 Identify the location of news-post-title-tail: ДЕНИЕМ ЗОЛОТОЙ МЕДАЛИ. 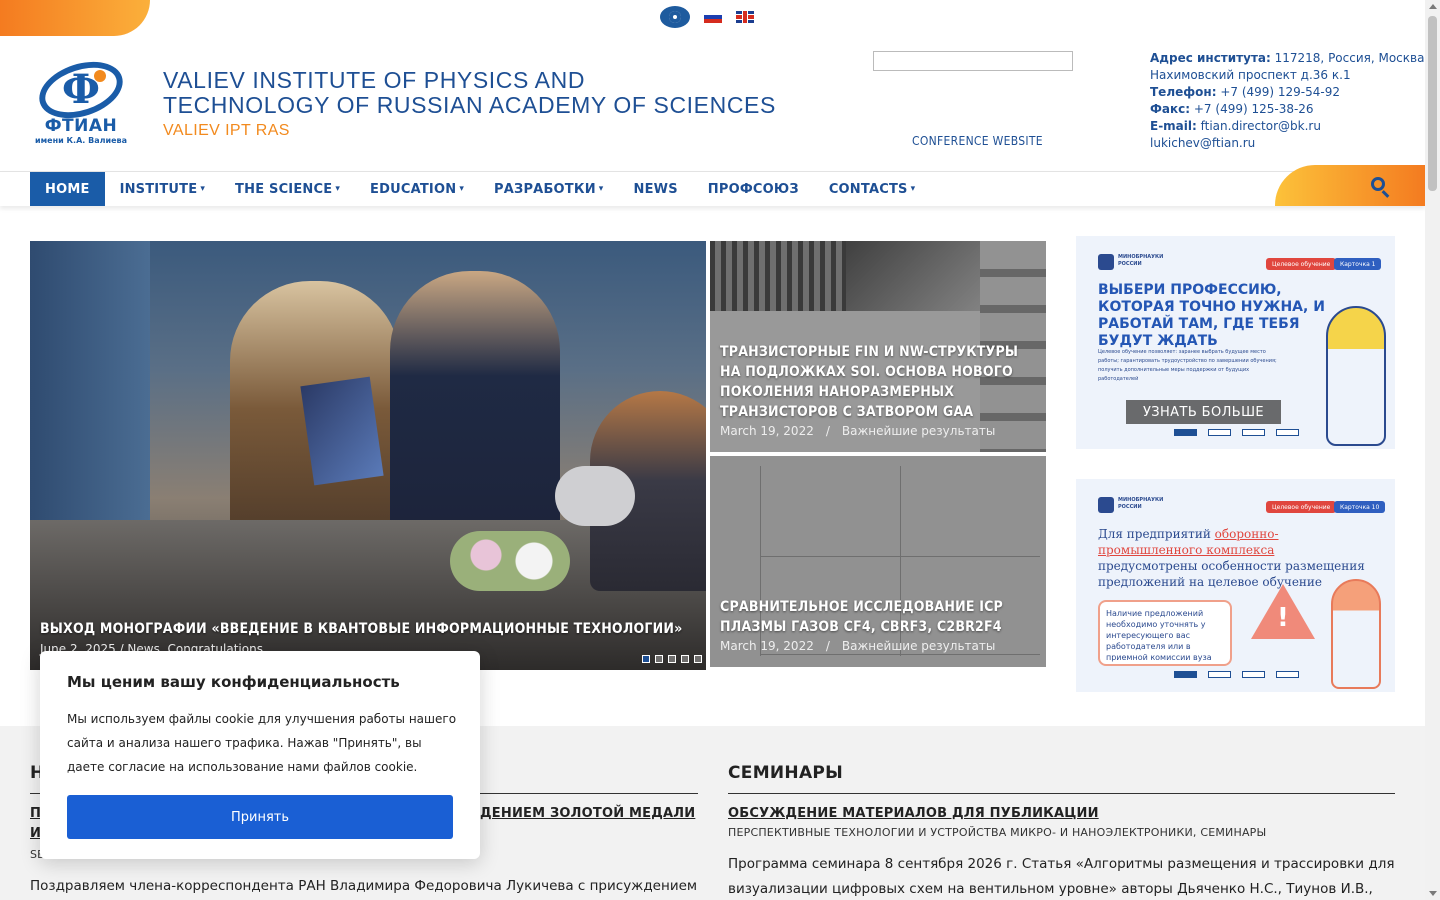
(587, 814).